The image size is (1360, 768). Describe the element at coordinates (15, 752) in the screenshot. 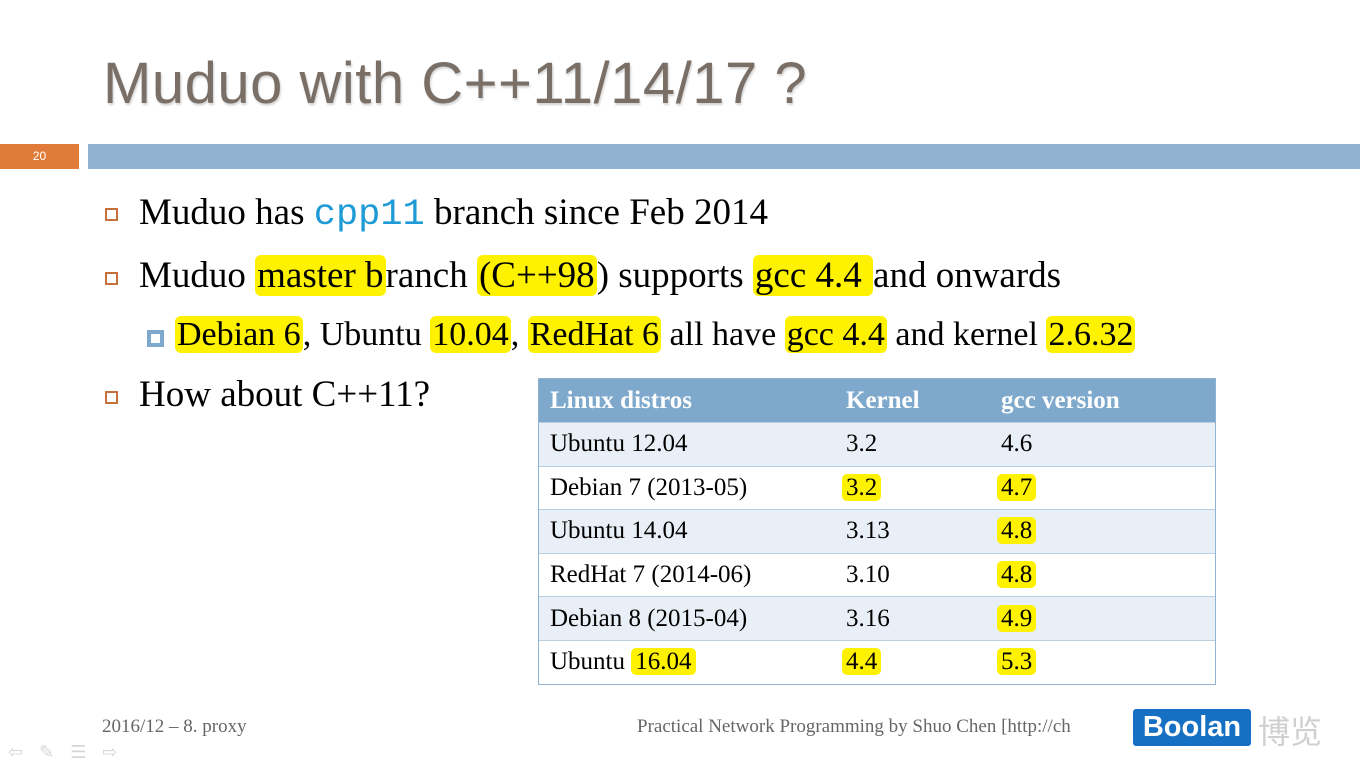

I see `prev-arrow-icon: ⇦` at that location.